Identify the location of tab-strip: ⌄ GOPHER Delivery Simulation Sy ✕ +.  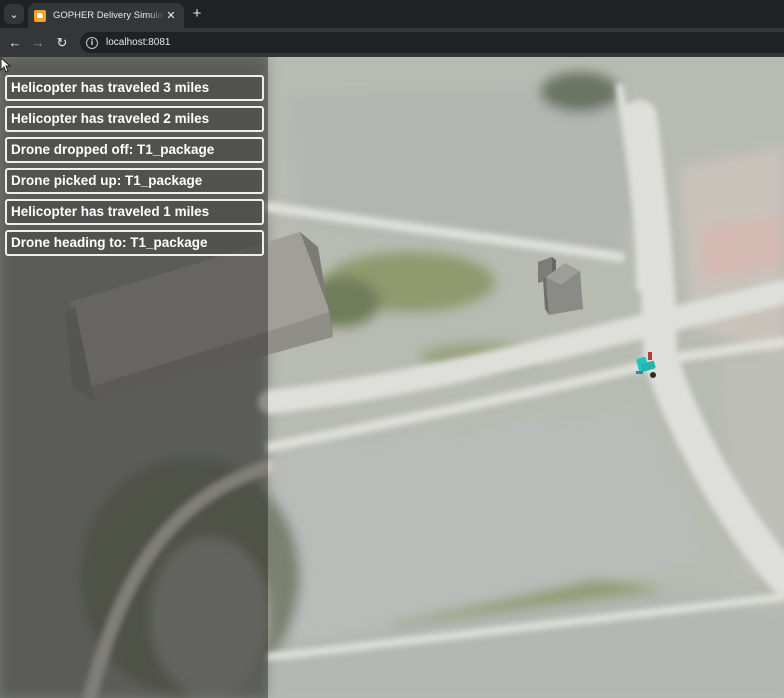
(392, 14).